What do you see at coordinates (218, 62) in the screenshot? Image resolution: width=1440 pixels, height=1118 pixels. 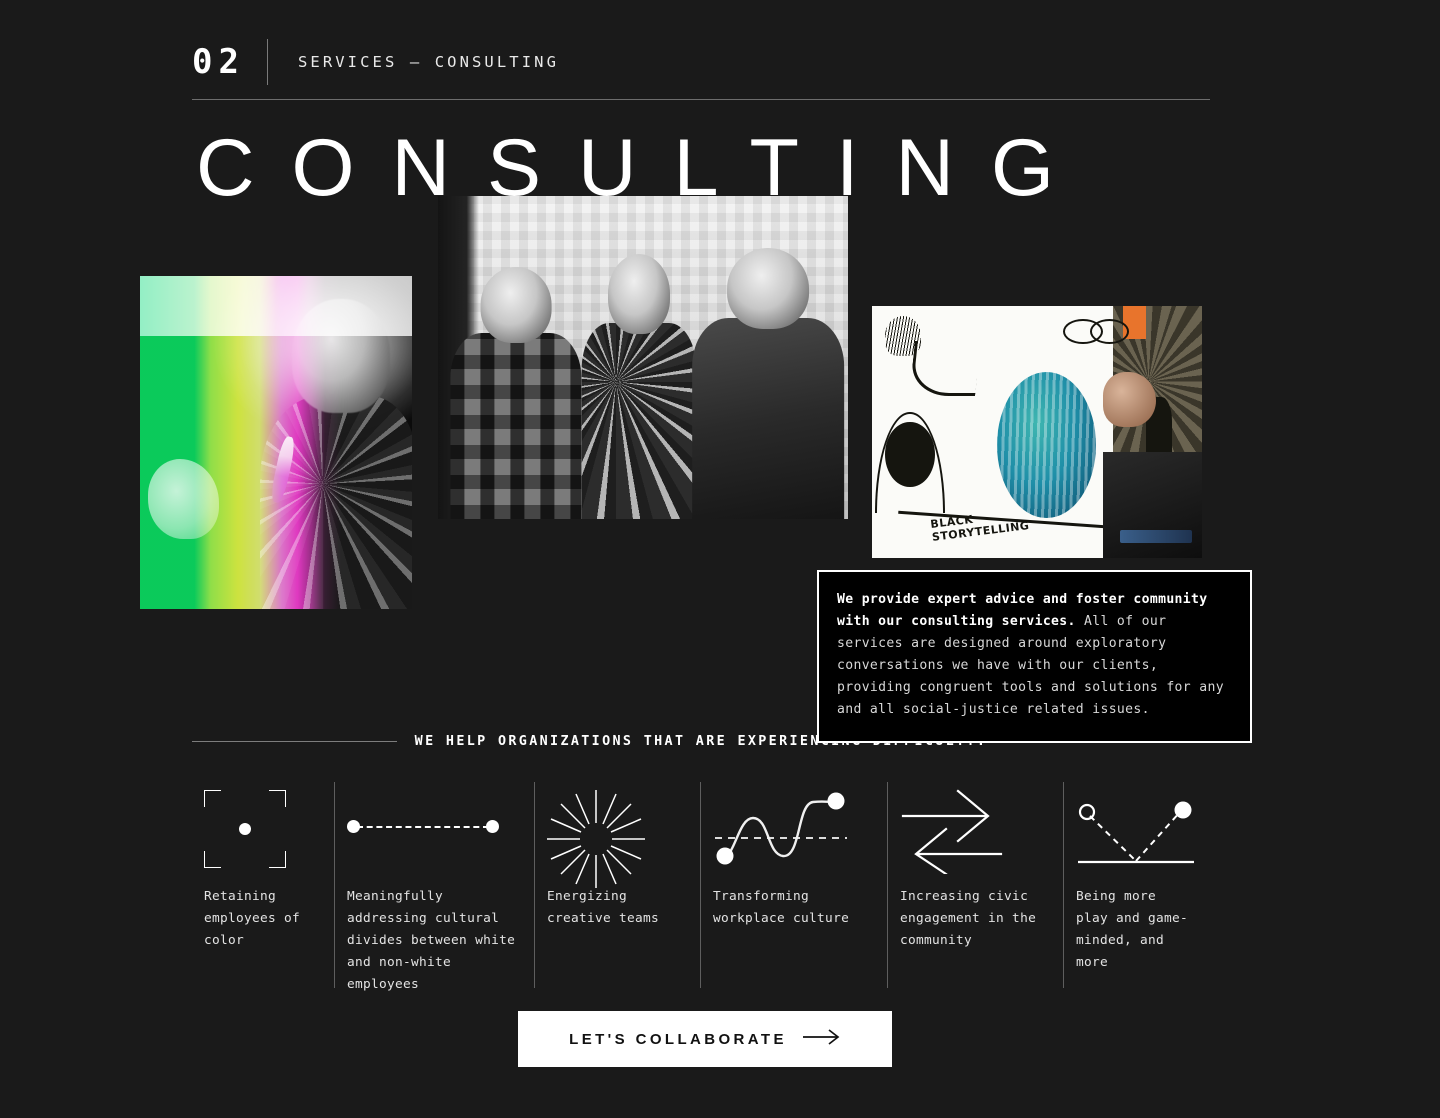 I see `section-number: 02` at bounding box center [218, 62].